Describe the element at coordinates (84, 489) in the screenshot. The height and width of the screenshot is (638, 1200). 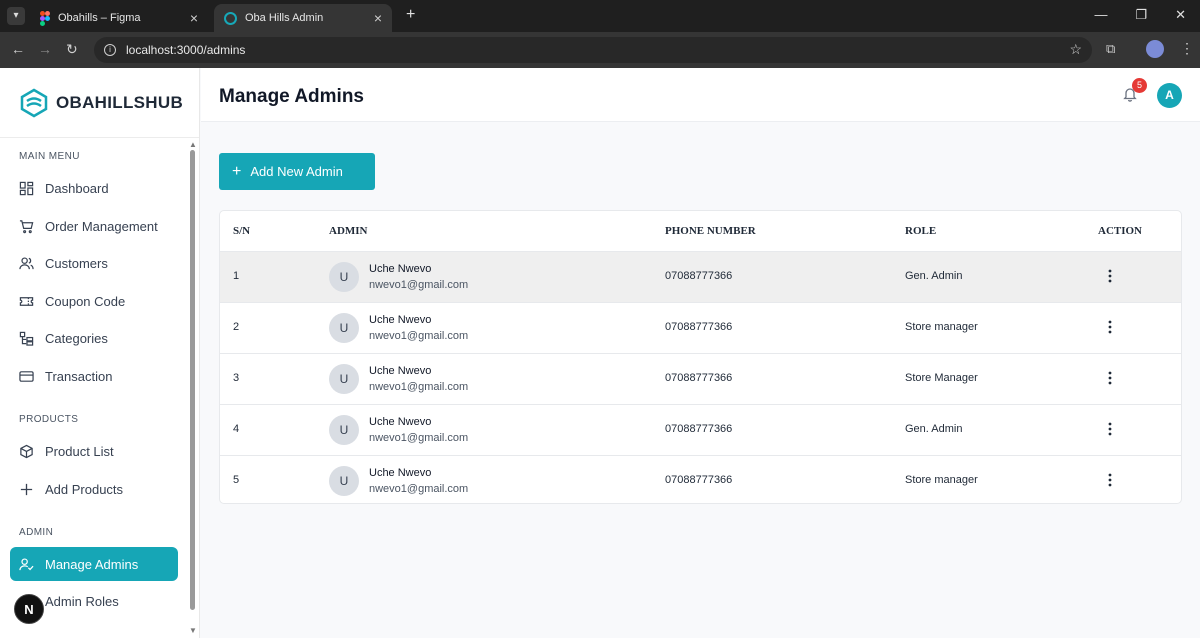
I see `sidebar-item-label: Add Products` at that location.